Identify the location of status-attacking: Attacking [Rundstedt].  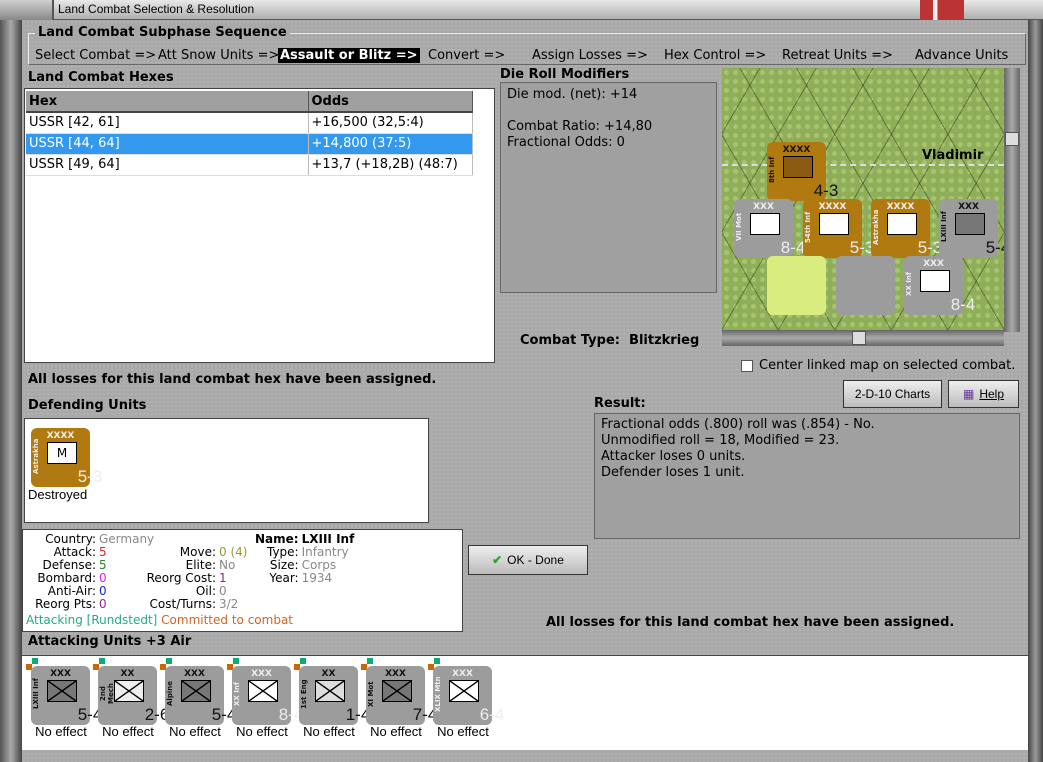
(92, 620).